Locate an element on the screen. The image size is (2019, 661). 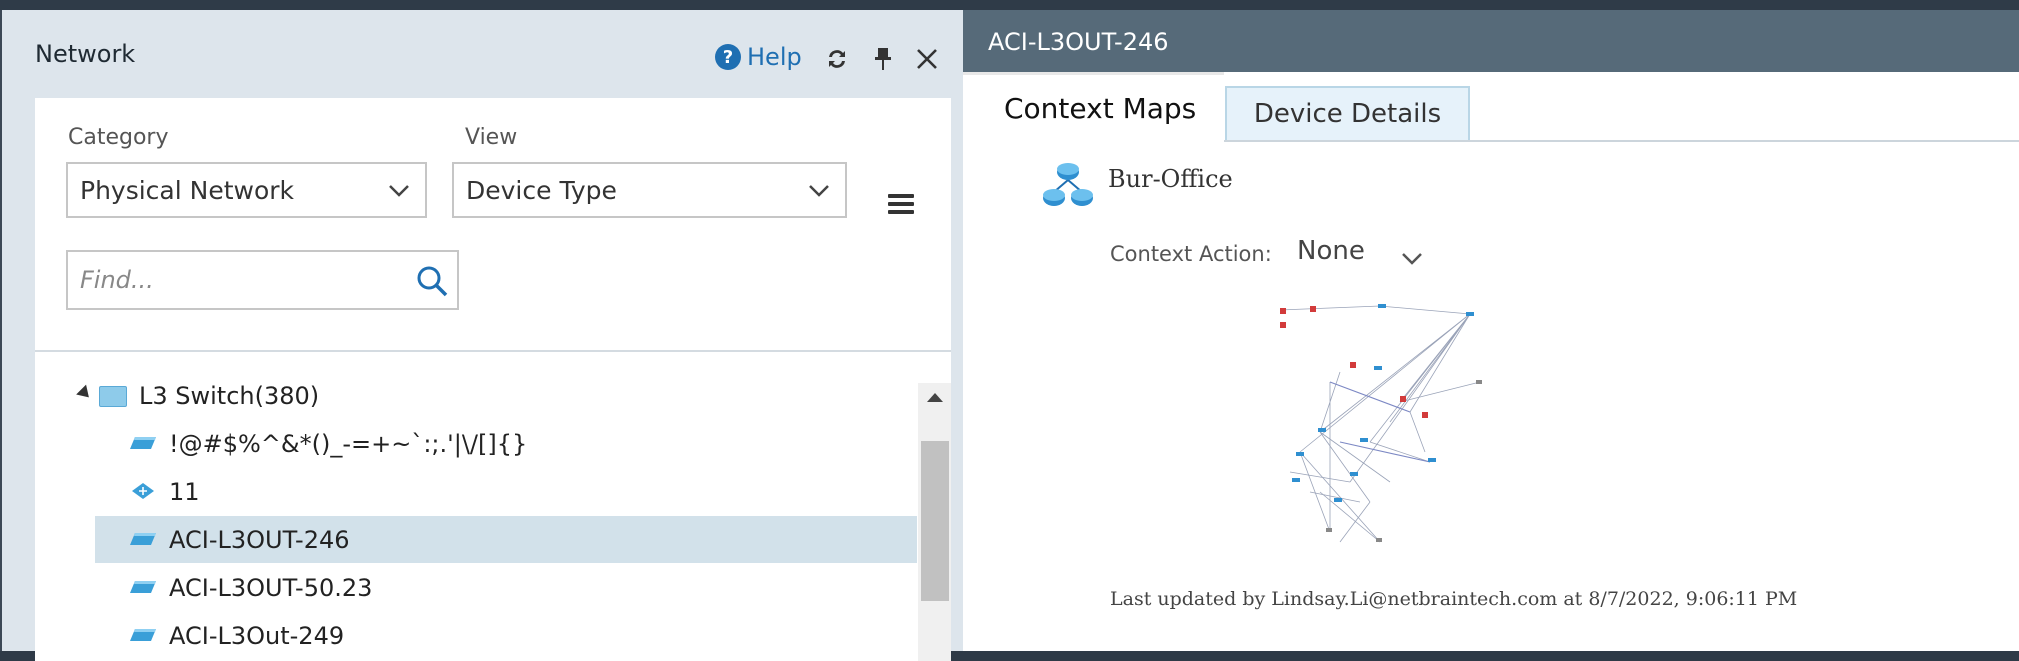
tree-item-label: ACI-L3Out-249 is located at coordinates (257, 635).